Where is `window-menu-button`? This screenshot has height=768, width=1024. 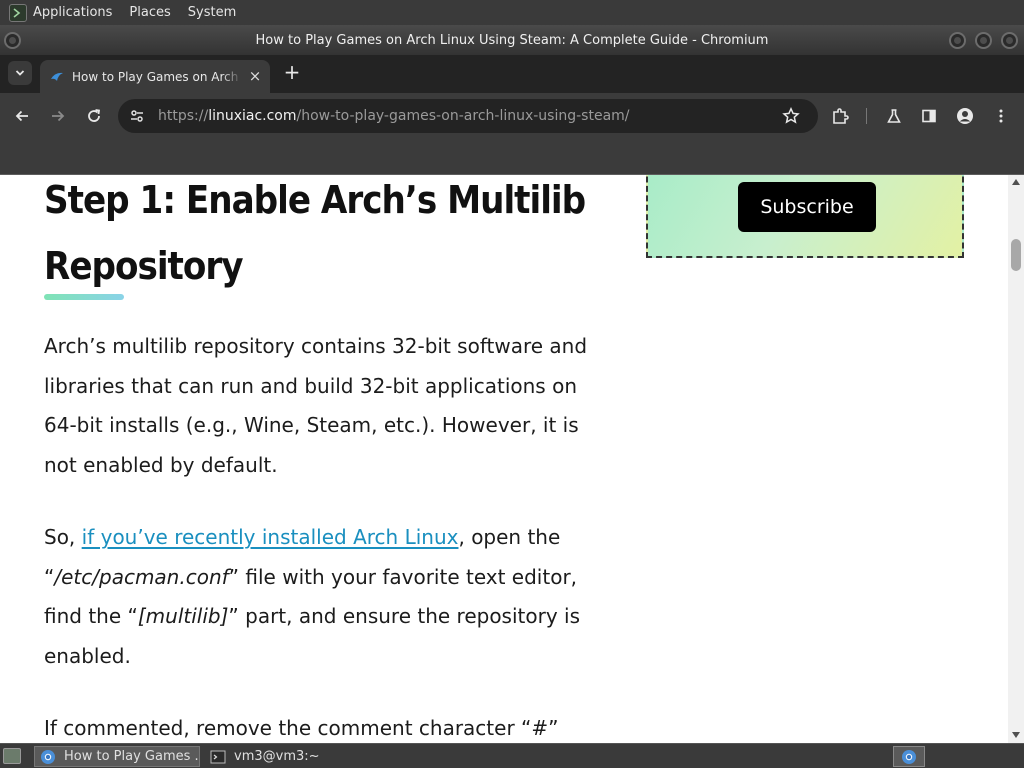 window-menu-button is located at coordinates (12, 40).